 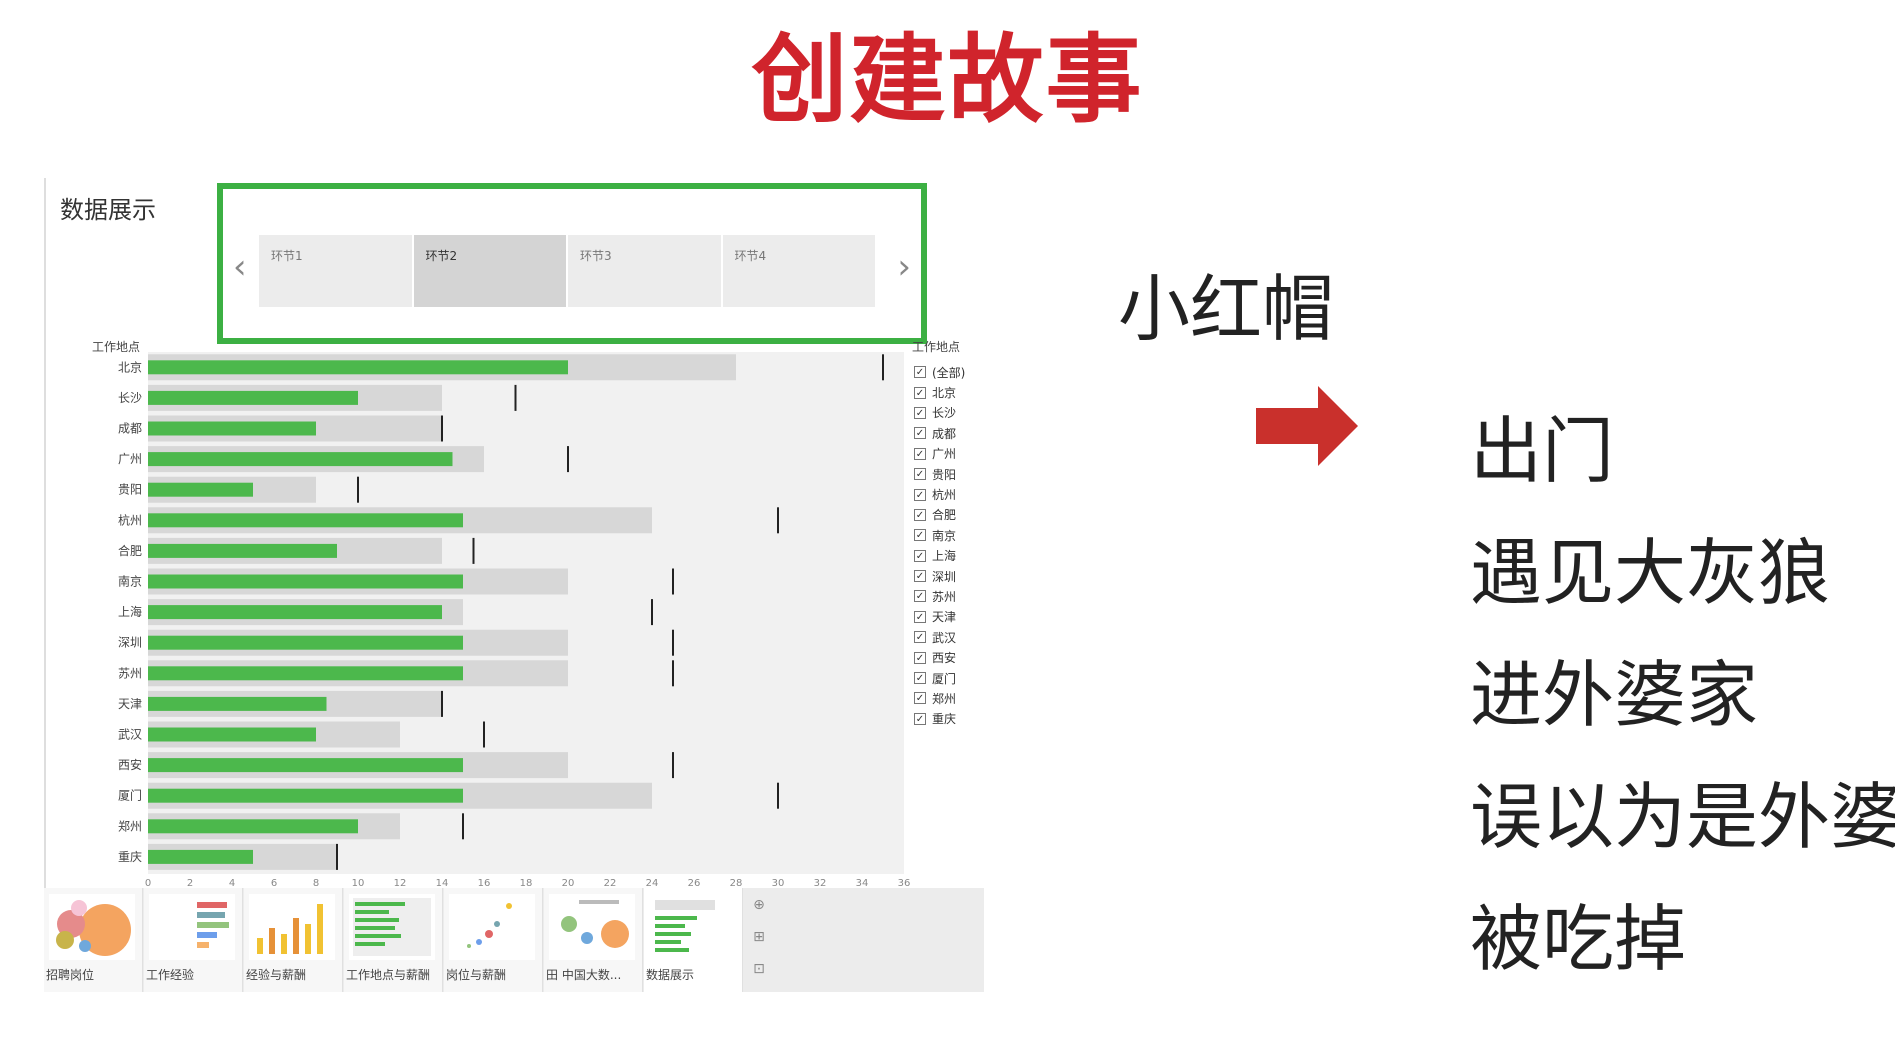 I want to click on category-tick-label: 厦门, so click(x=130, y=795).